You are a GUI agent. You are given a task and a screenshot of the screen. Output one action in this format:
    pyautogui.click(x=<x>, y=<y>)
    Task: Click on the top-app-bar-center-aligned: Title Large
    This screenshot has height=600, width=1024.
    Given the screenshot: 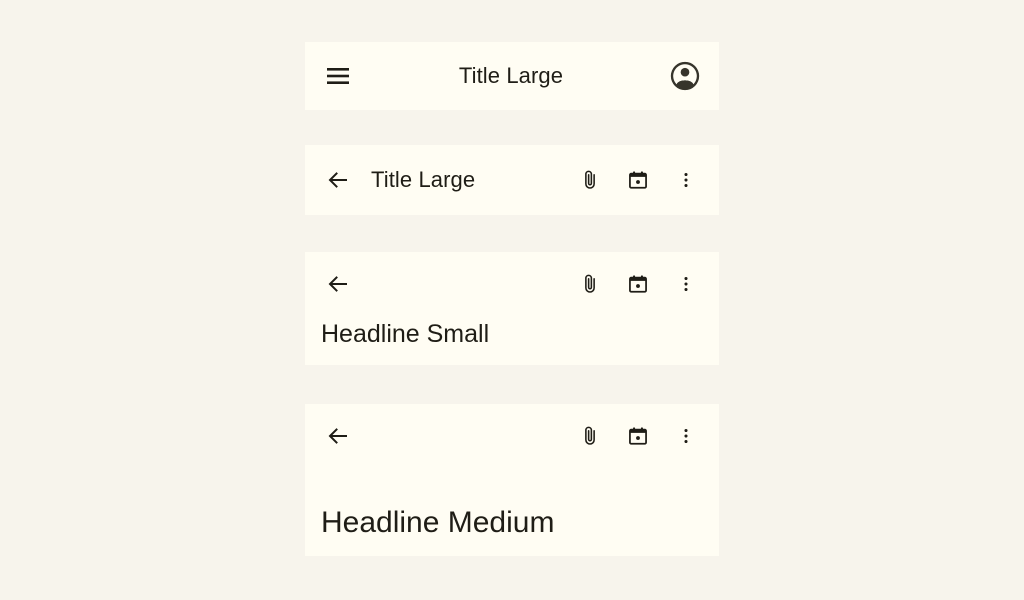 What is the action you would take?
    pyautogui.click(x=512, y=76)
    